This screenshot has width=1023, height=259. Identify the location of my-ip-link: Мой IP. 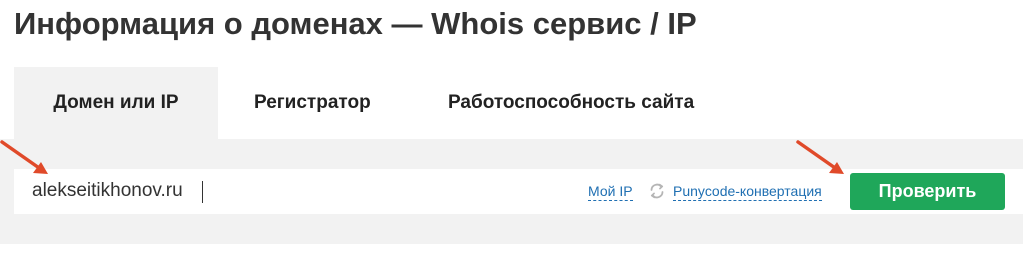
(610, 192).